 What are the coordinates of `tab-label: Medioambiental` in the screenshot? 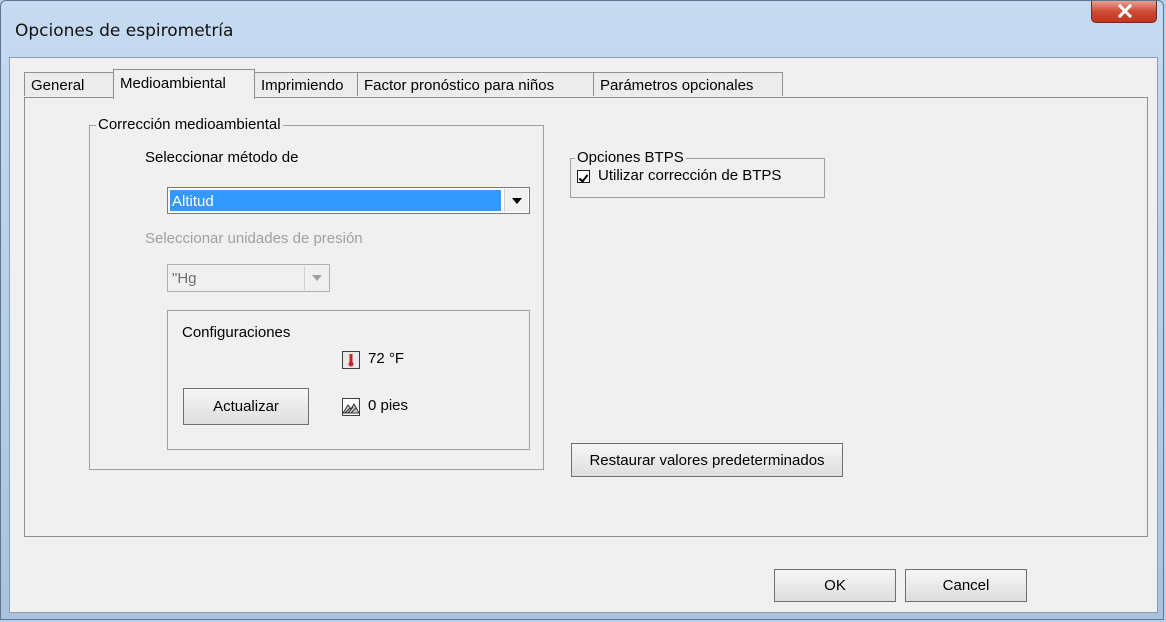 It's located at (173, 83).